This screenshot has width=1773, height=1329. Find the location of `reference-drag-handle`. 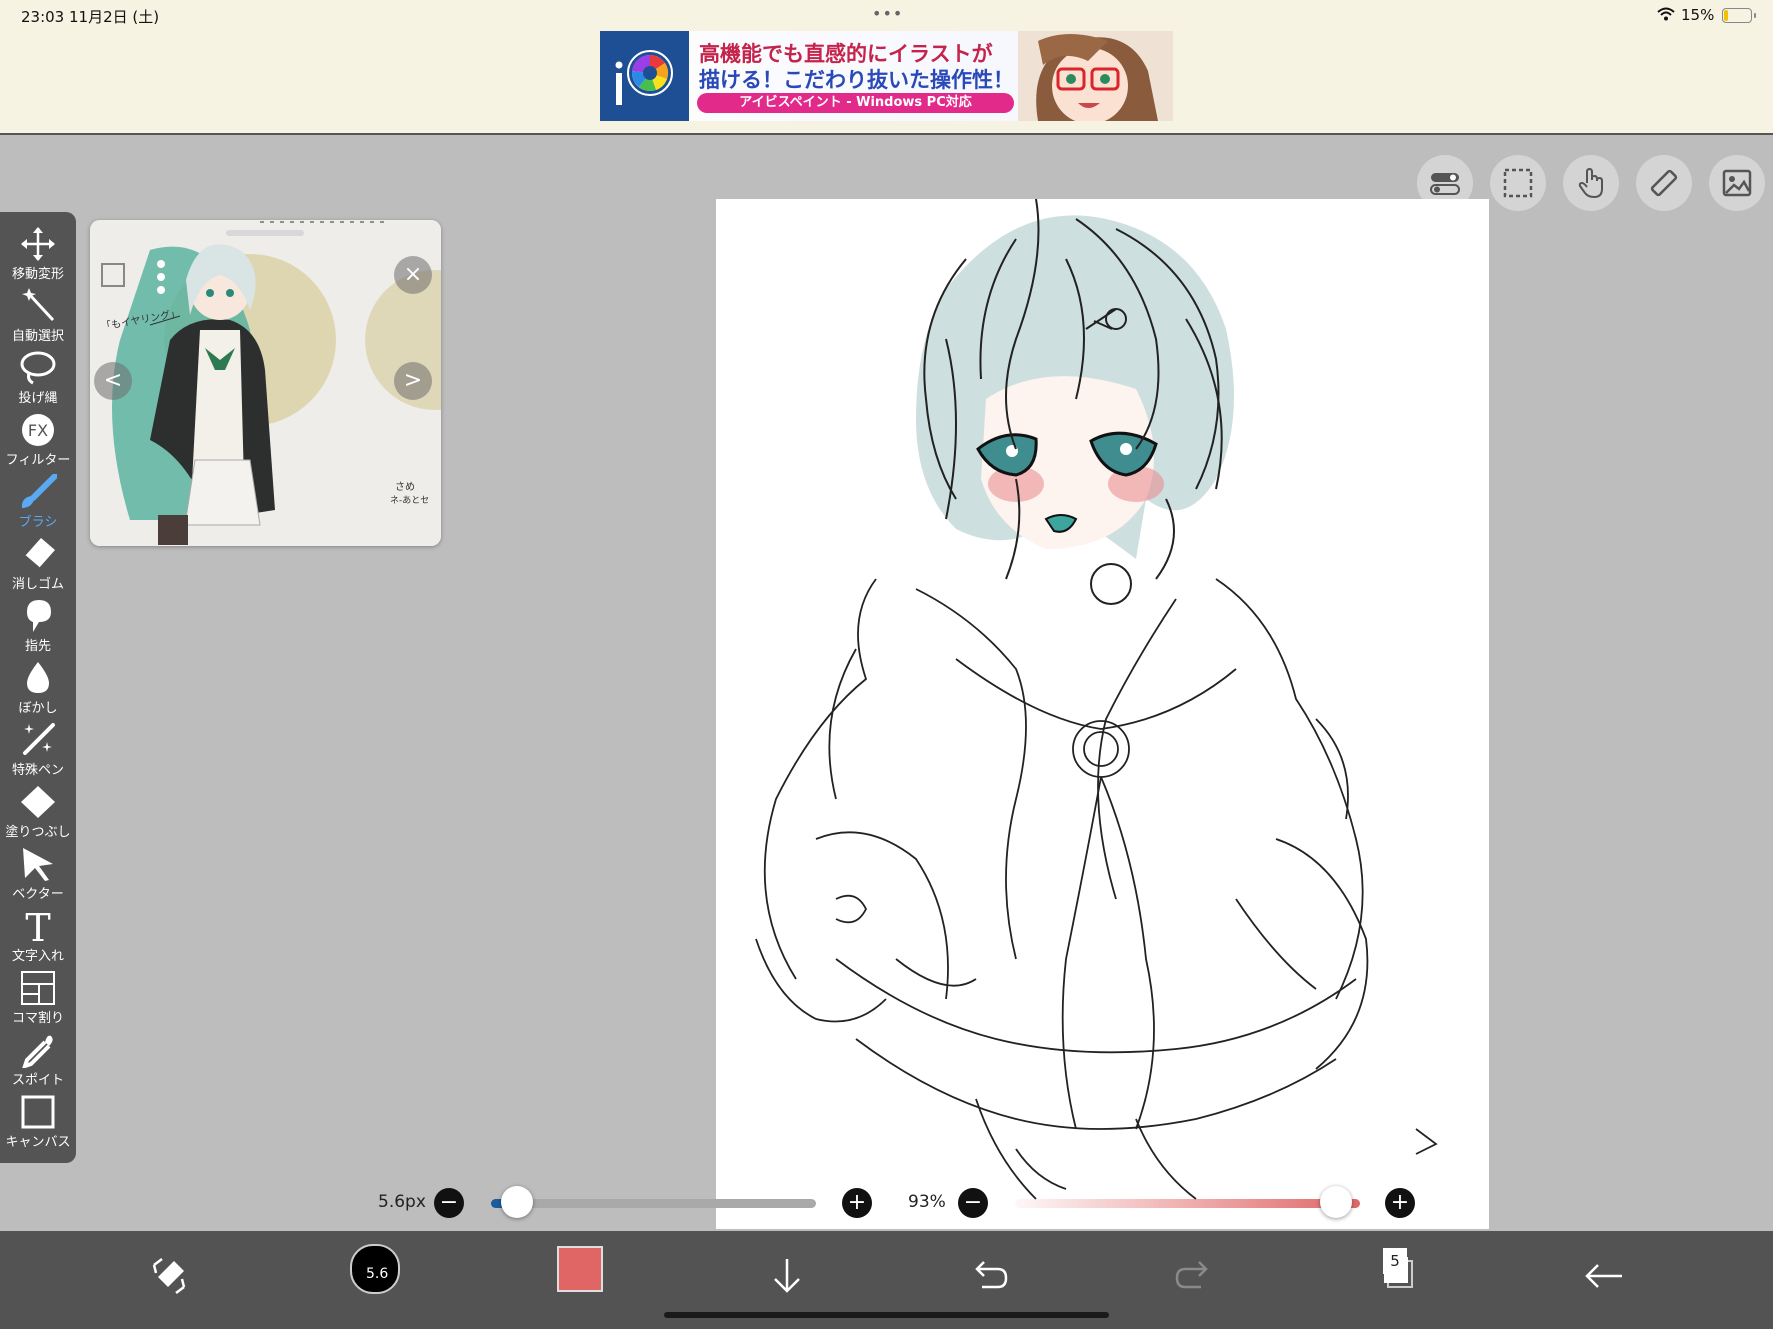

reference-drag-handle is located at coordinates (265, 233).